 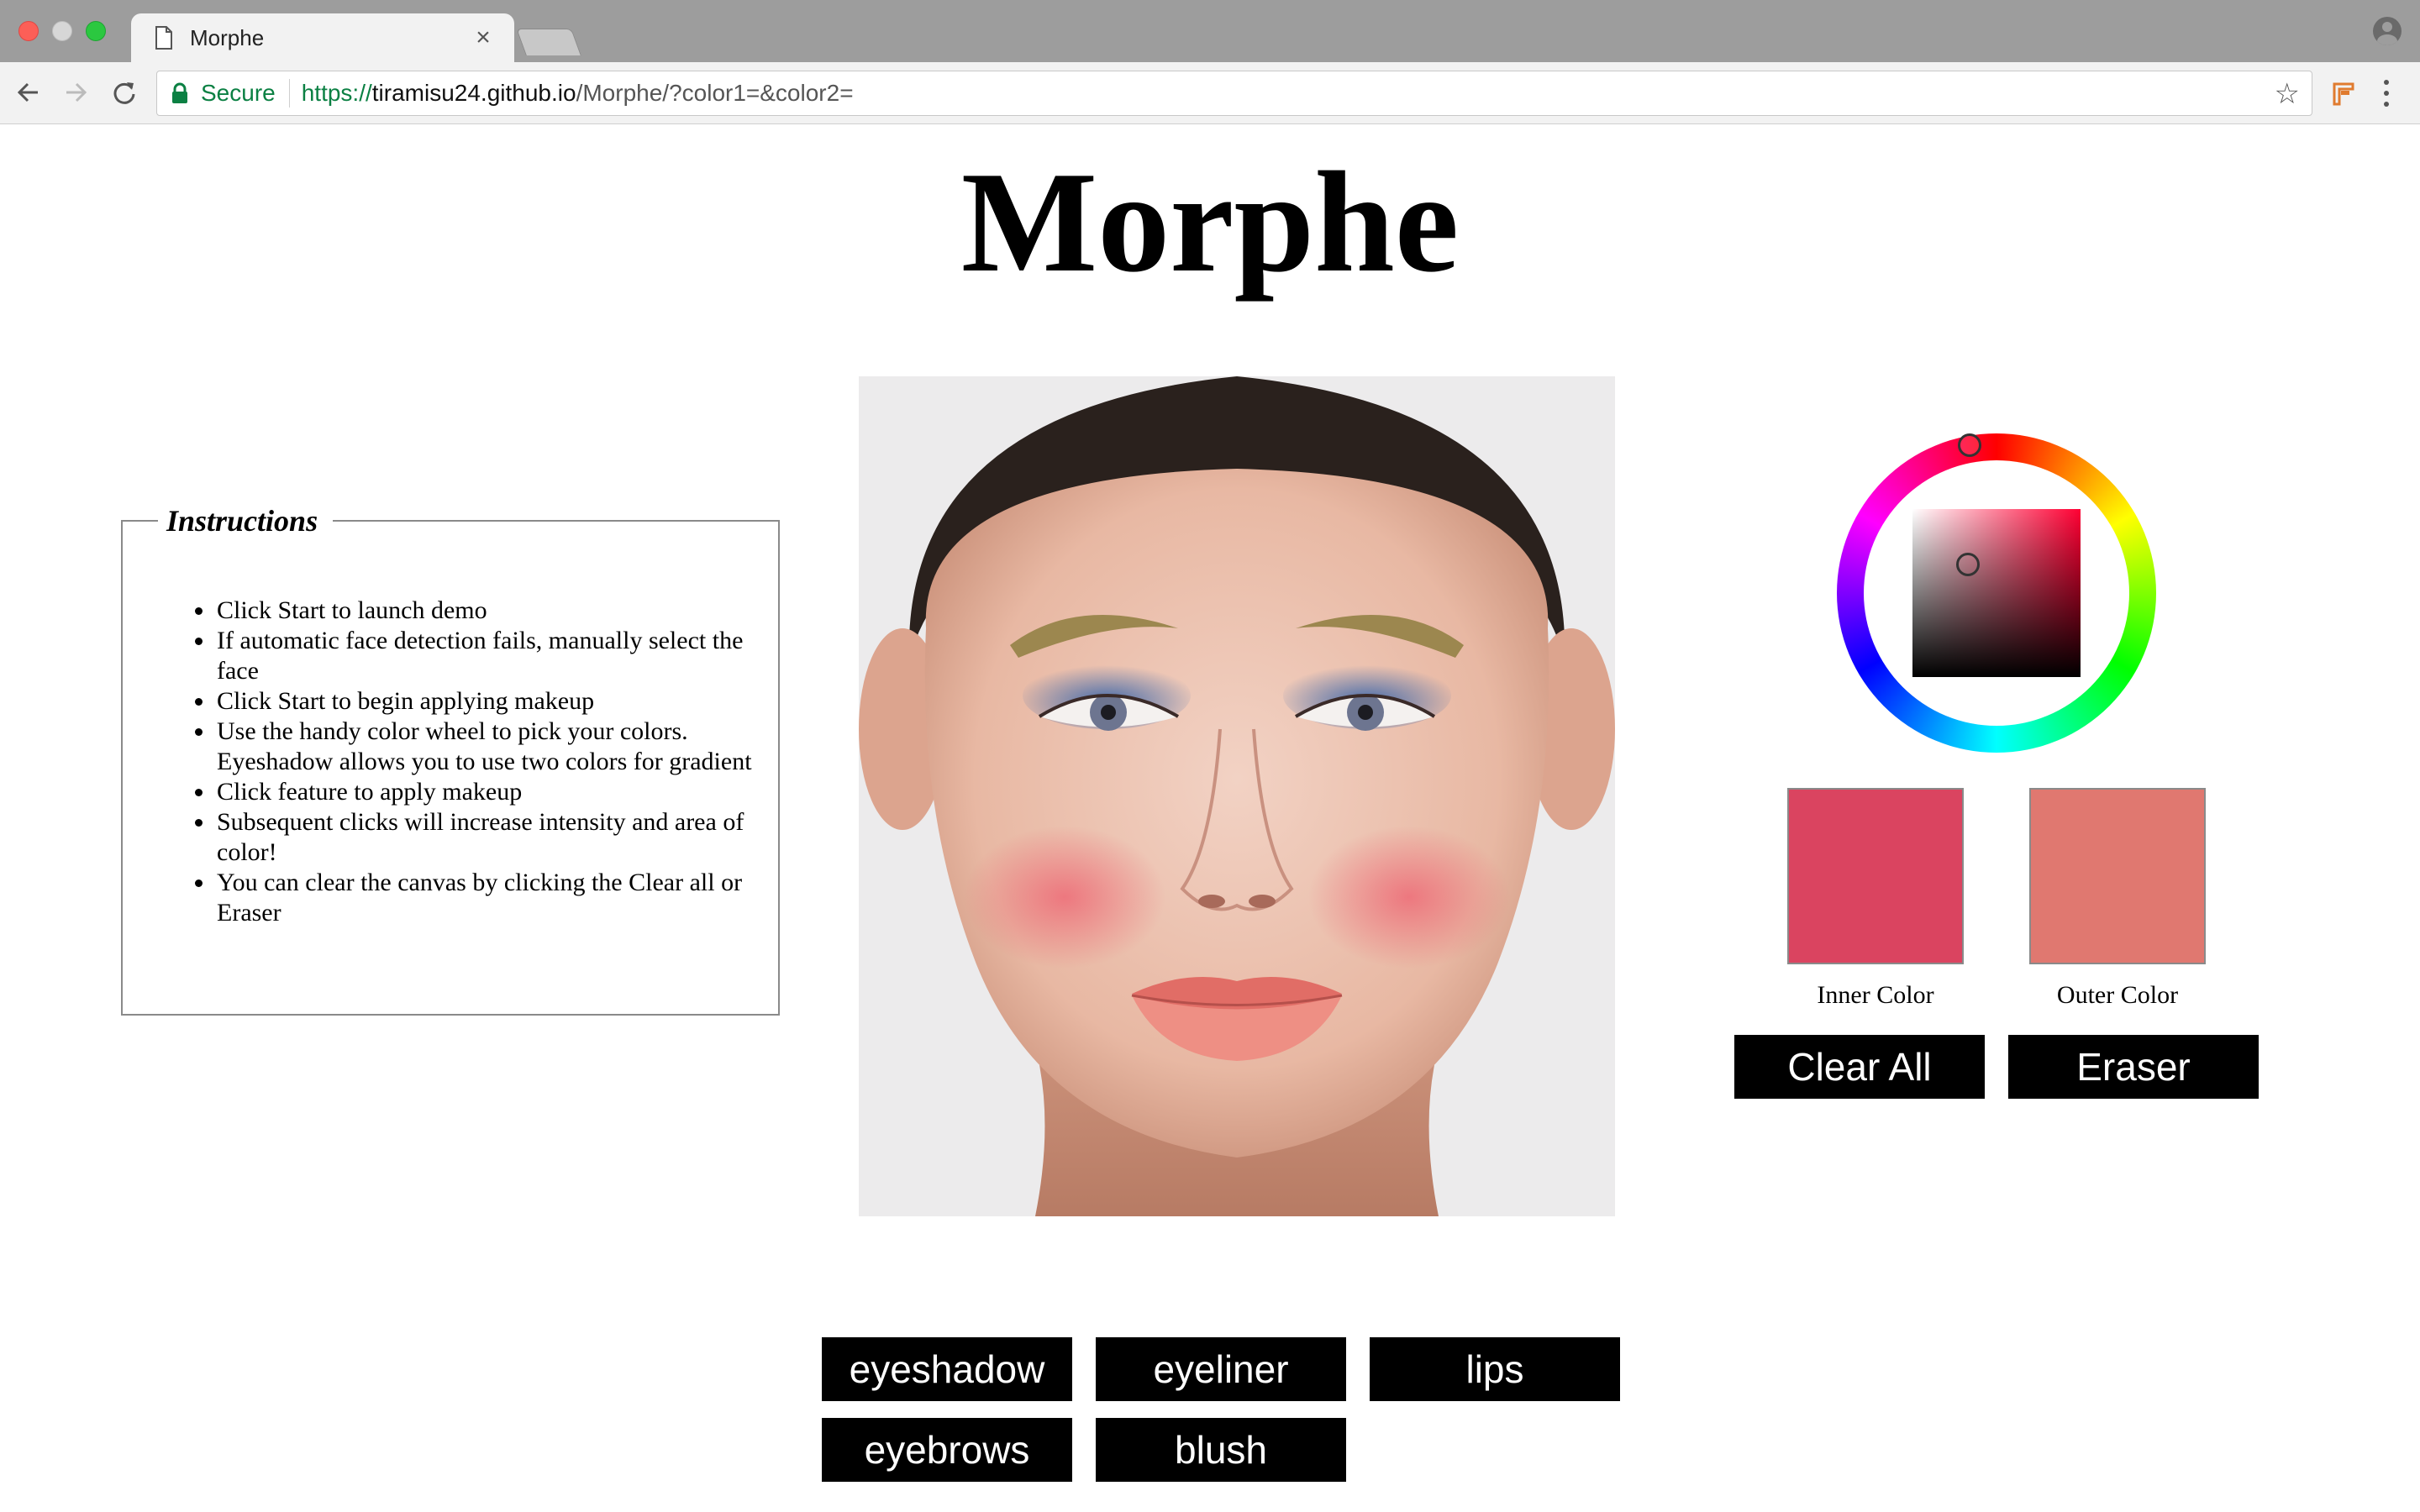 What do you see at coordinates (1875, 876) in the screenshot?
I see `inner-color-swatch` at bounding box center [1875, 876].